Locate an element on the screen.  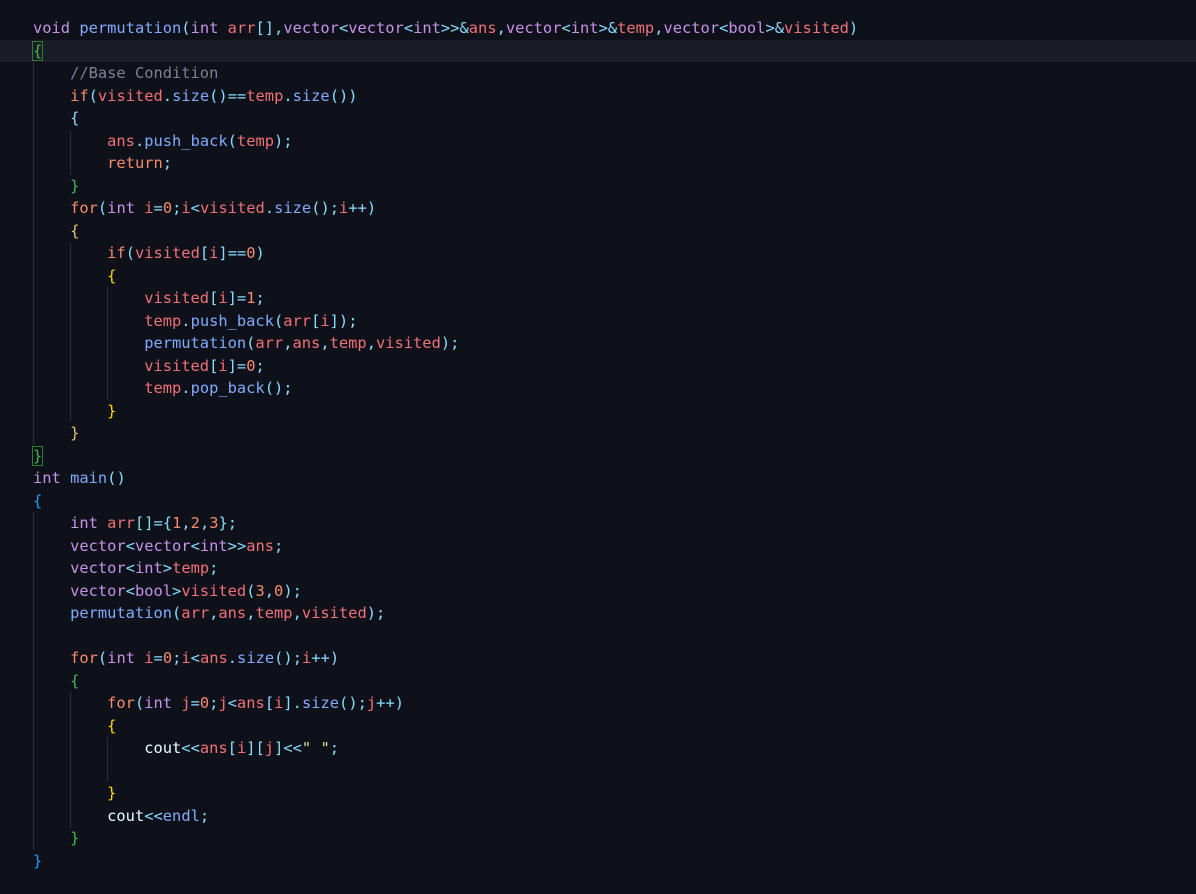
code-line: return; is located at coordinates (614, 163).